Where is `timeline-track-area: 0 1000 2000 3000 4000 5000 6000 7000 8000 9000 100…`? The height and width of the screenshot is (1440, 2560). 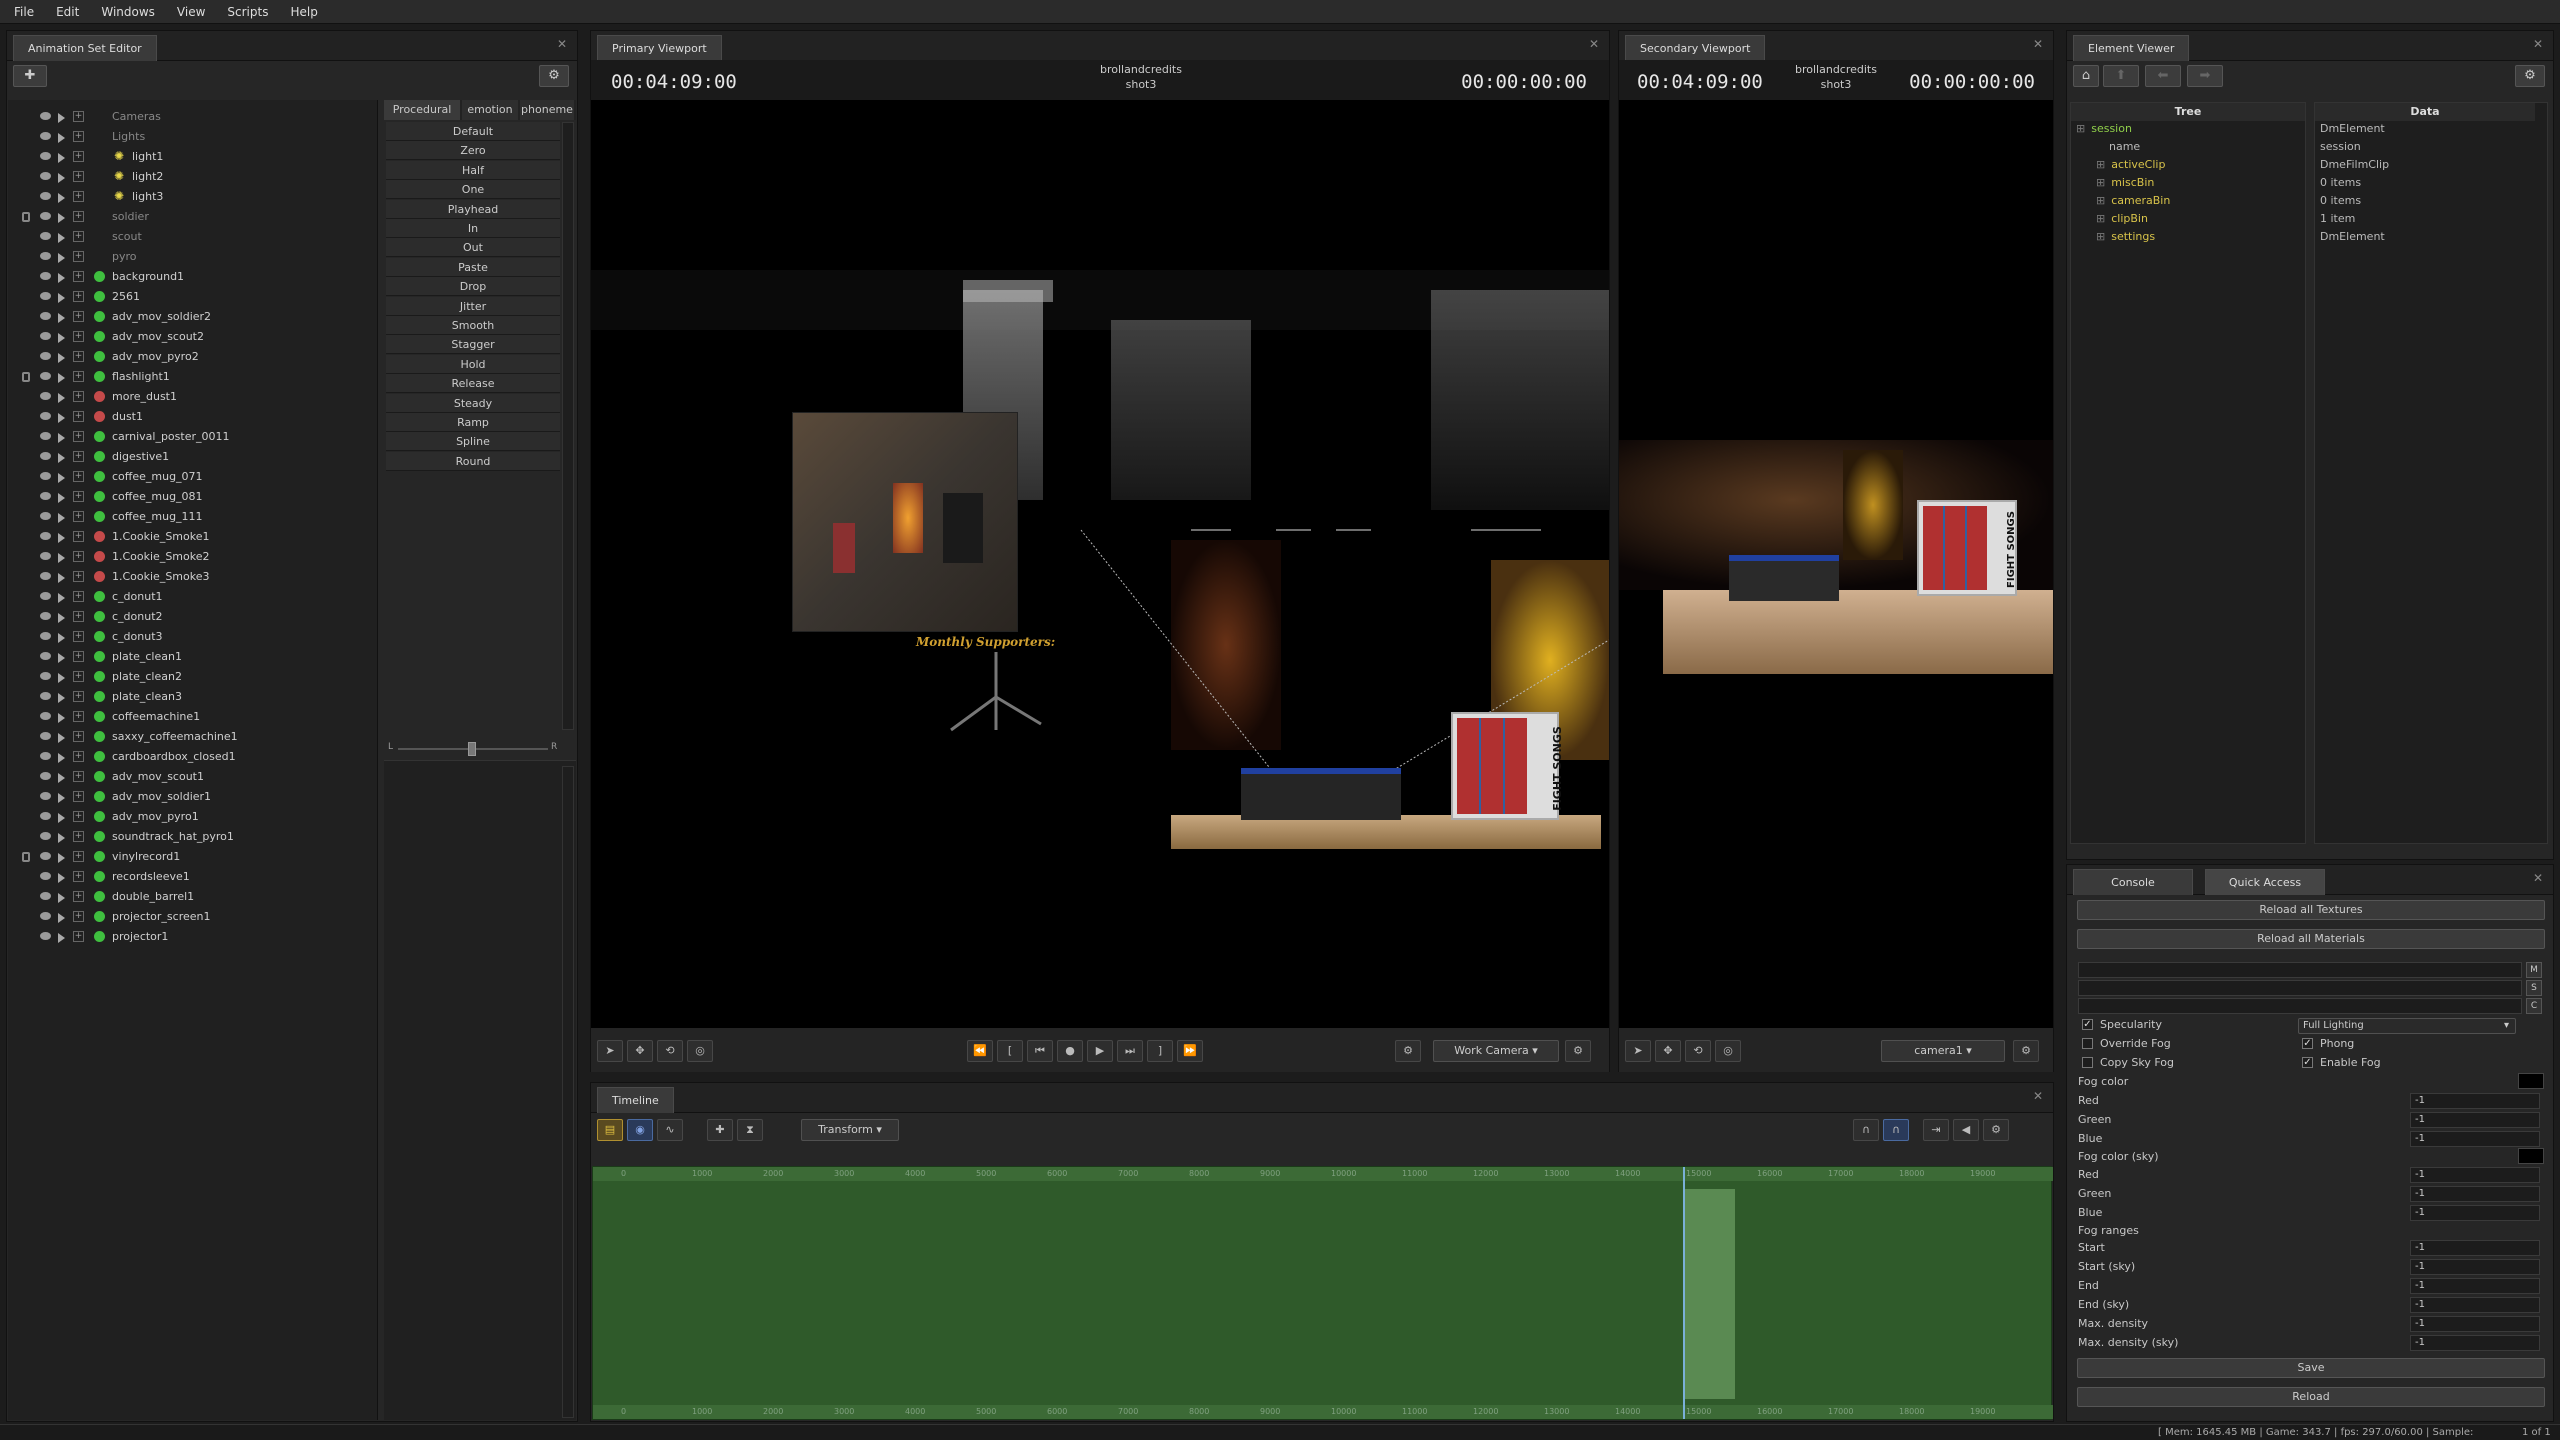
timeline-track-area: 0 1000 2000 3000 4000 5000 6000 7000 8000 9000 100… is located at coordinates (1322, 1293).